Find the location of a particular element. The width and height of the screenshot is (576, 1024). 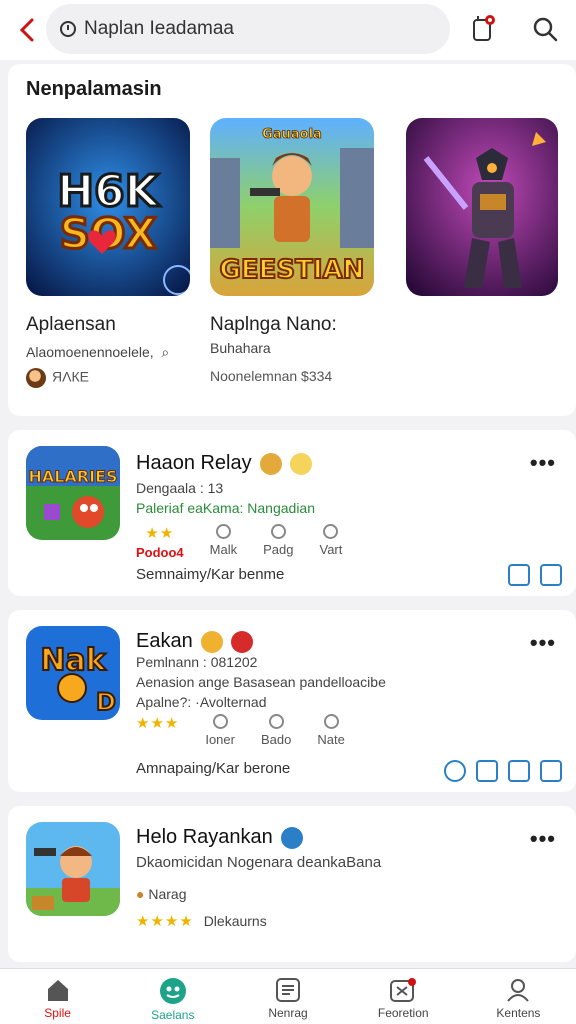

app-meta-line: Dengaala : 13 is located at coordinates (180, 488).